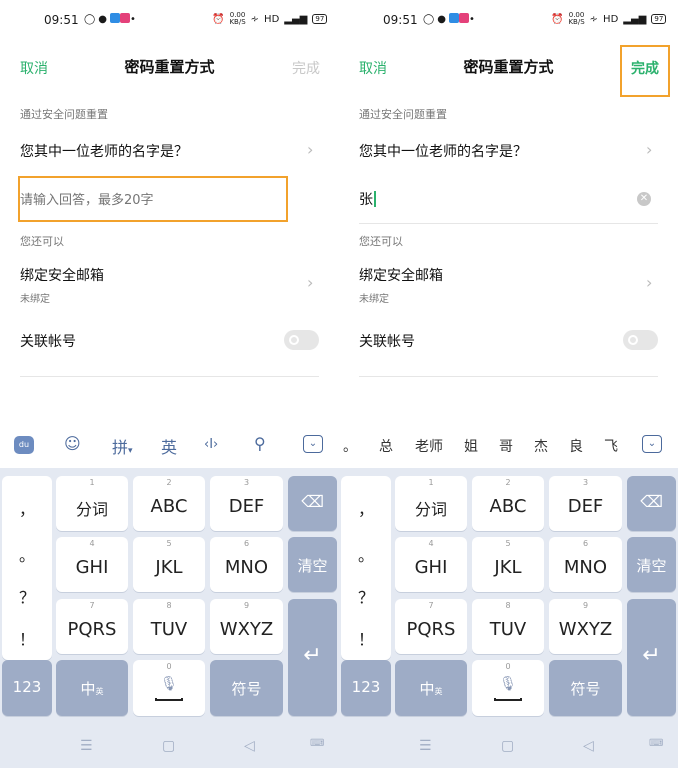 The height and width of the screenshot is (768, 678). What do you see at coordinates (72, 443) in the screenshot?
I see `emoji-icon: ☺` at bounding box center [72, 443].